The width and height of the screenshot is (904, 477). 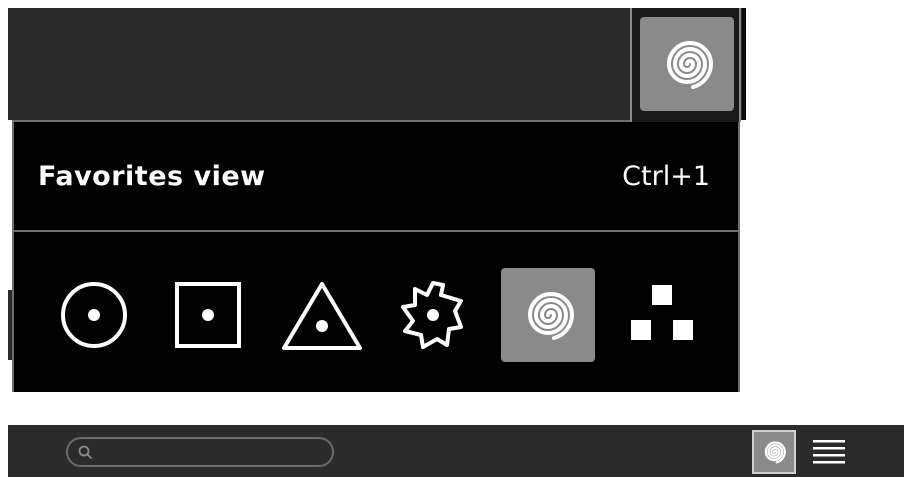 I want to click on view-option-spiral, so click(x=548, y=315).